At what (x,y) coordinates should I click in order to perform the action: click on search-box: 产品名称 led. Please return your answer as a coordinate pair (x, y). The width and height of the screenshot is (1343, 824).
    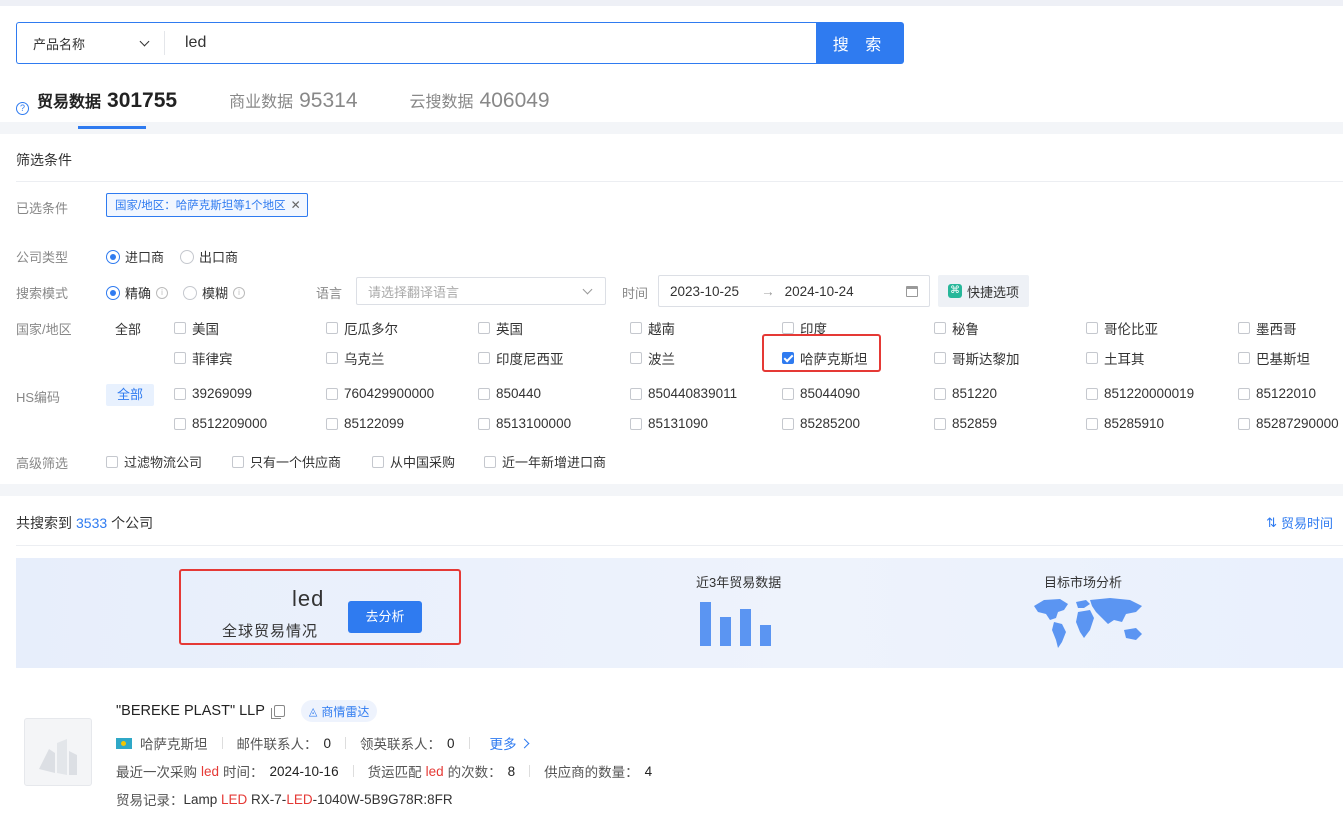
    Looking at the image, I should click on (416, 43).